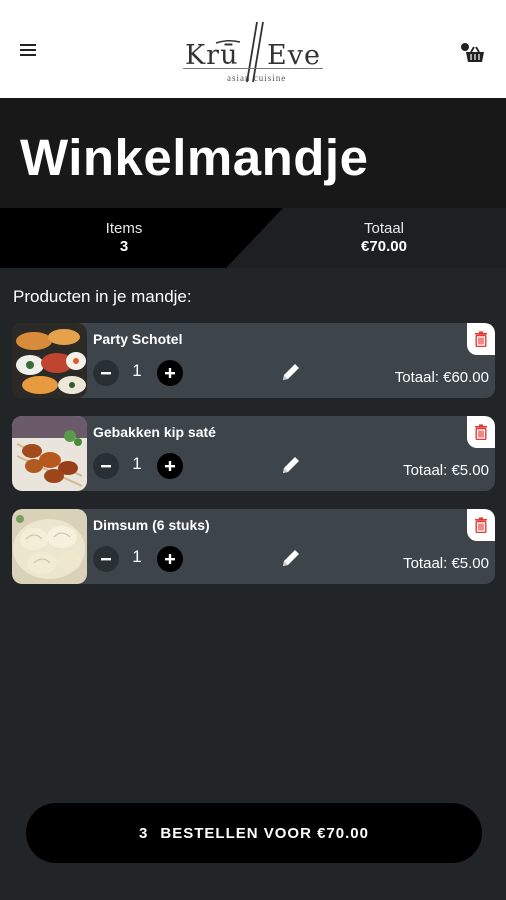 This screenshot has width=506, height=900. I want to click on summary-items-value: 3, so click(124, 246).